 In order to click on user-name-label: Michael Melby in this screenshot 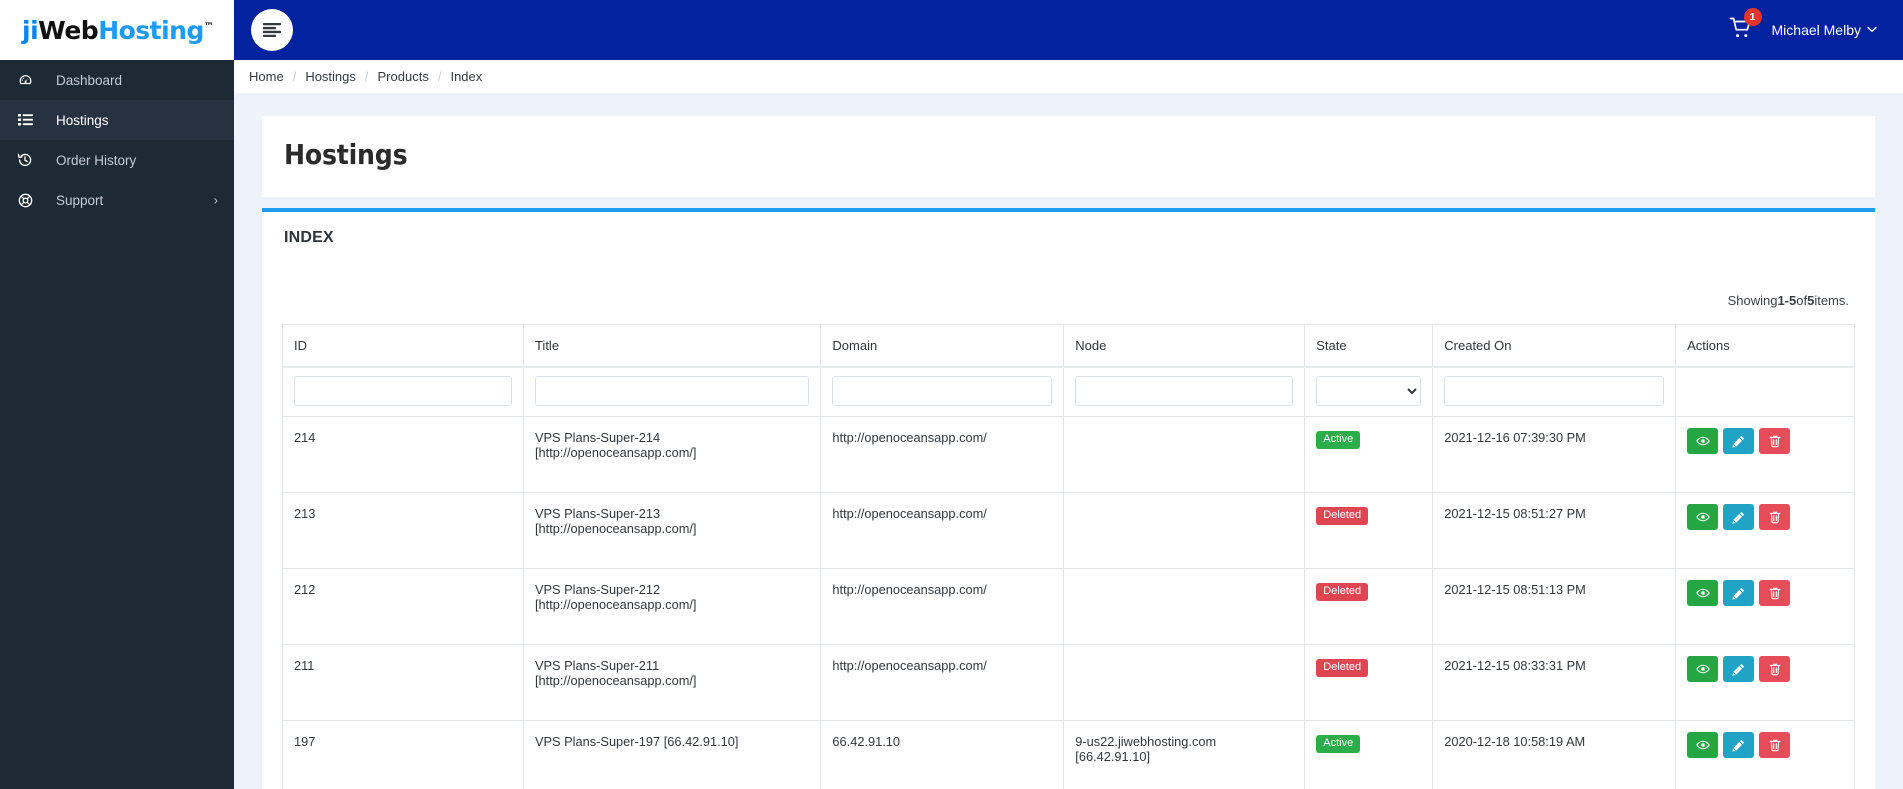, I will do `click(1816, 30)`.